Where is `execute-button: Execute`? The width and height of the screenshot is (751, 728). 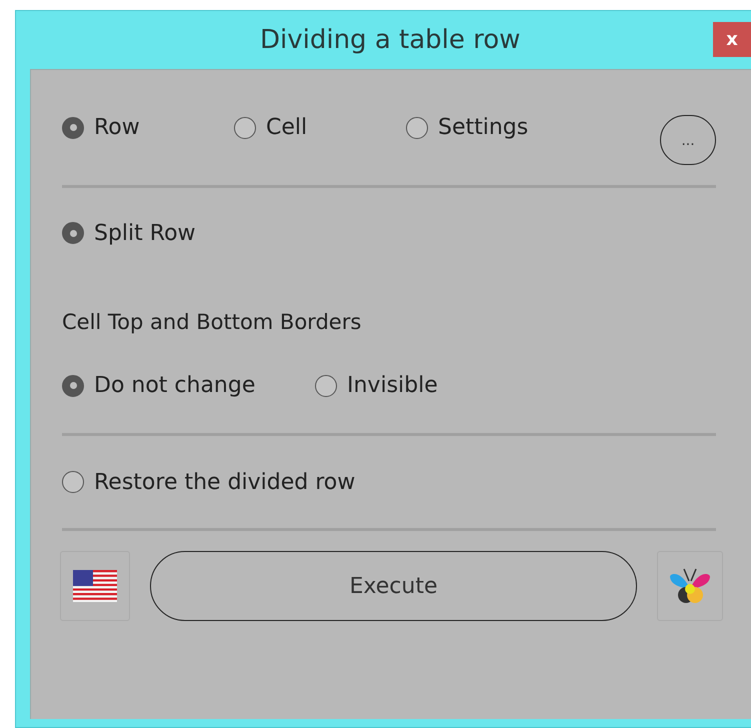 execute-button: Execute is located at coordinates (394, 586).